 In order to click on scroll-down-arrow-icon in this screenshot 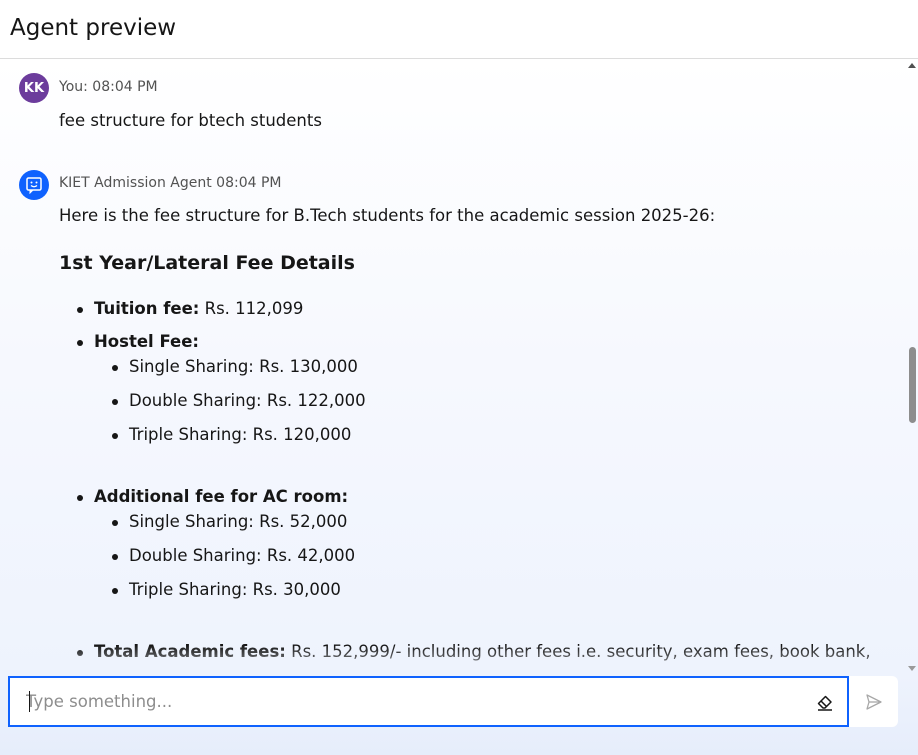, I will do `click(912, 668)`.